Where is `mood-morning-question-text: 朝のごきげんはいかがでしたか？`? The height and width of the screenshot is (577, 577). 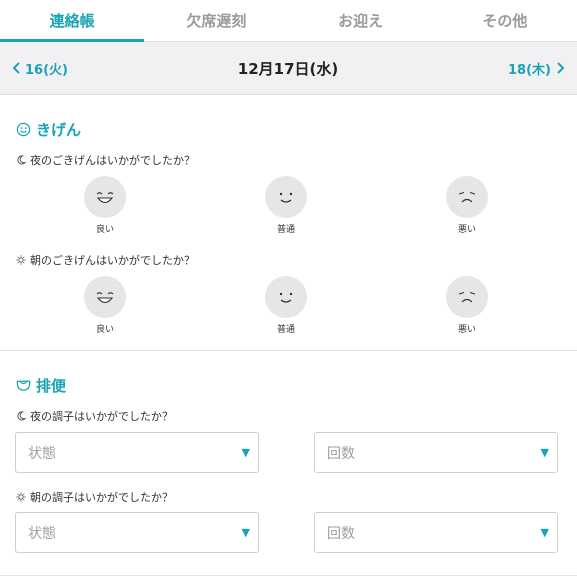 mood-morning-question-text: 朝のごきげんはいかがでしたか？ is located at coordinates (112, 260).